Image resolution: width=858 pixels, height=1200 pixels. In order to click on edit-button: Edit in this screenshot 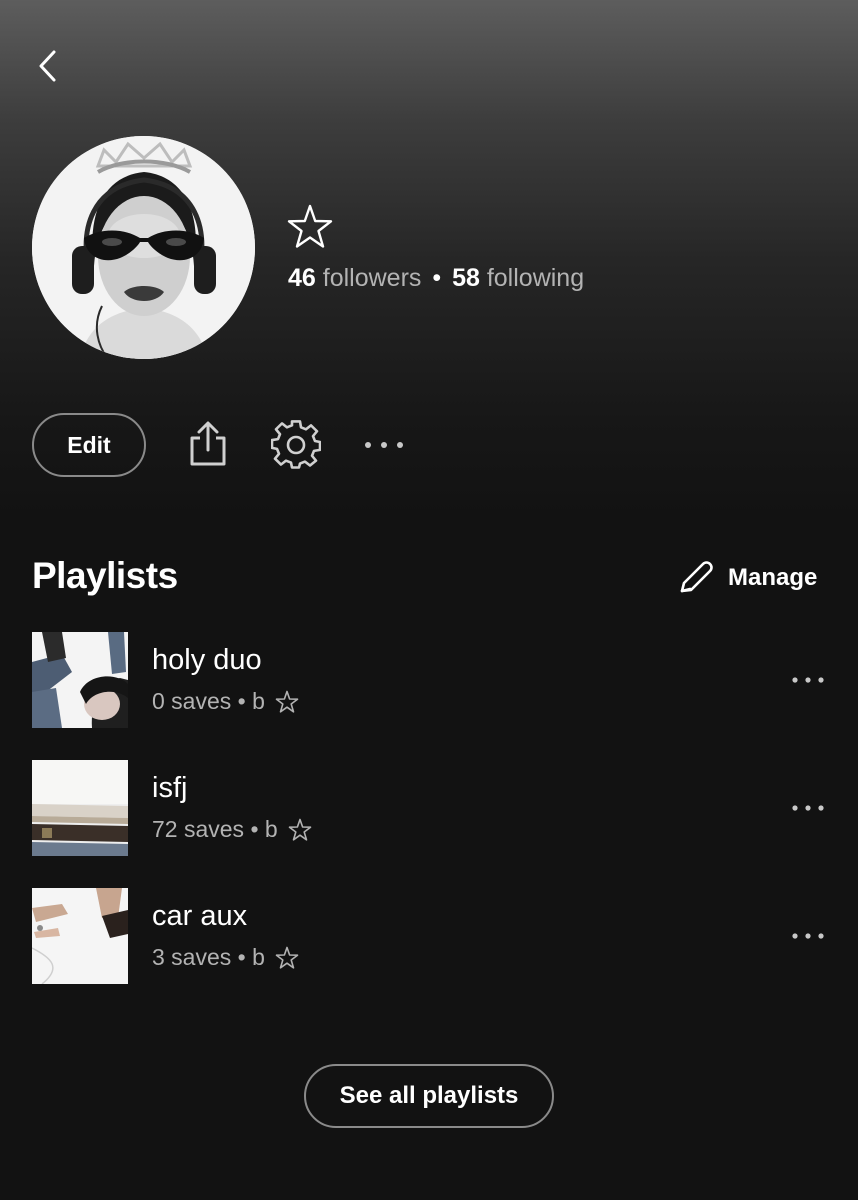, I will do `click(89, 445)`.